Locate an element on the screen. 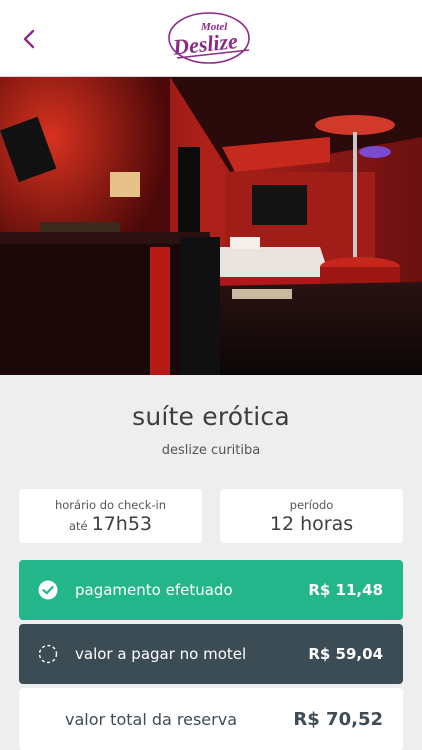  due-label: valor a pagar no motel is located at coordinates (161, 654).